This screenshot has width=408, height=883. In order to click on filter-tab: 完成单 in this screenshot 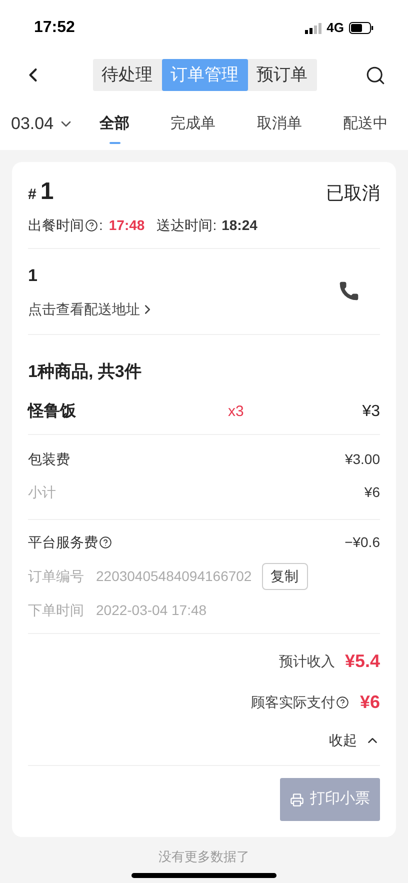, I will do `click(193, 124)`.